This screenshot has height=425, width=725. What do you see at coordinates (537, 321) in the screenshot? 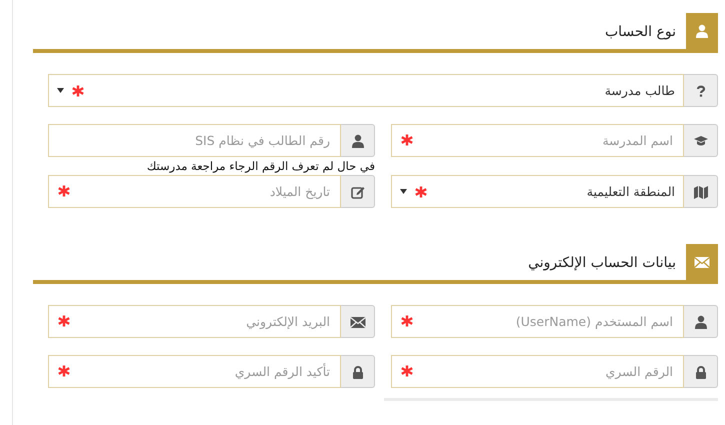
I see `text-field: اسم المستخدم (UserName)` at bounding box center [537, 321].